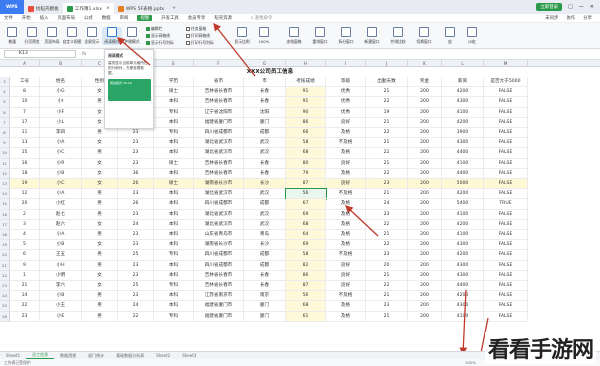 The height and width of the screenshot is (366, 600). I want to click on table-cell: 25, so click(136, 255).